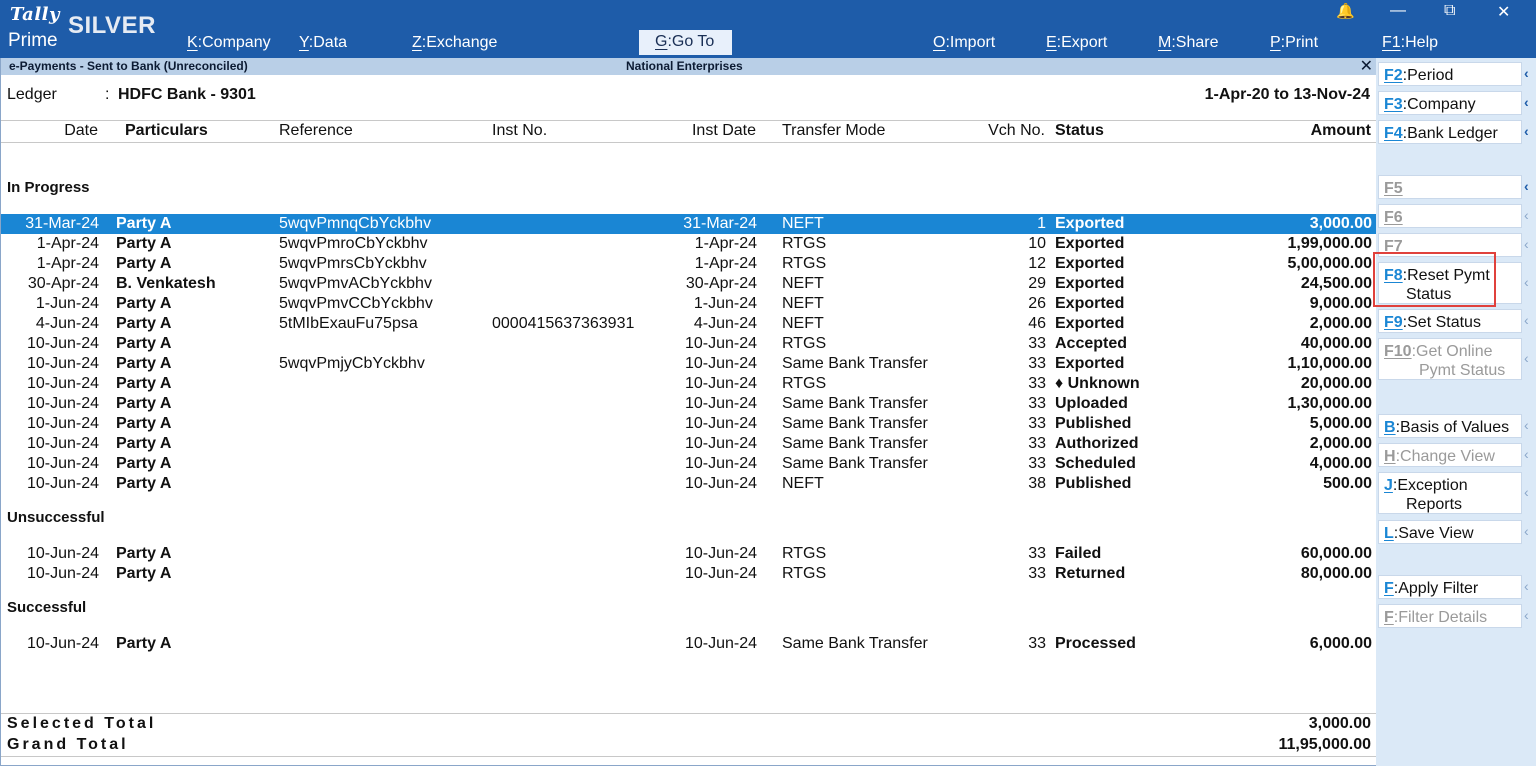 This screenshot has height=766, width=1536. I want to click on row-vch-no: 38, so click(1037, 483).